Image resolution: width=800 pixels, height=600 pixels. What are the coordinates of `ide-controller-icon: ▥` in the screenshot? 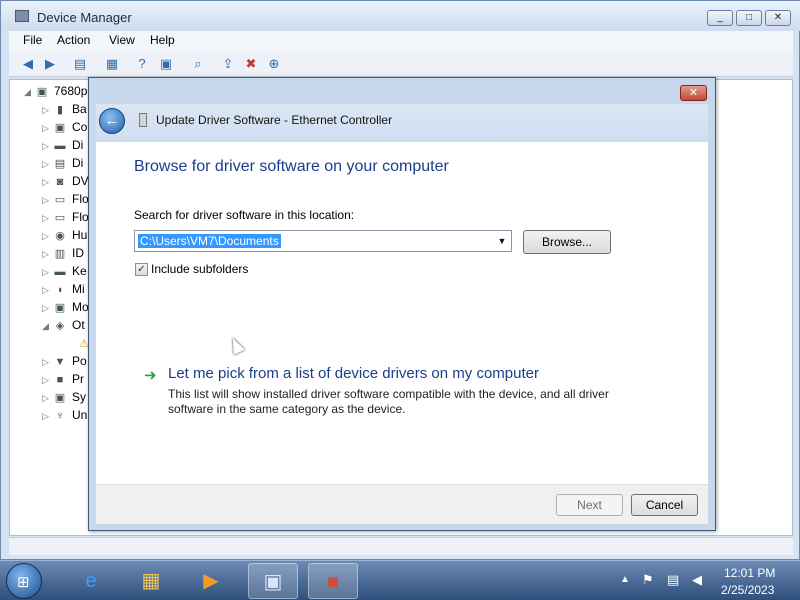 It's located at (60, 254).